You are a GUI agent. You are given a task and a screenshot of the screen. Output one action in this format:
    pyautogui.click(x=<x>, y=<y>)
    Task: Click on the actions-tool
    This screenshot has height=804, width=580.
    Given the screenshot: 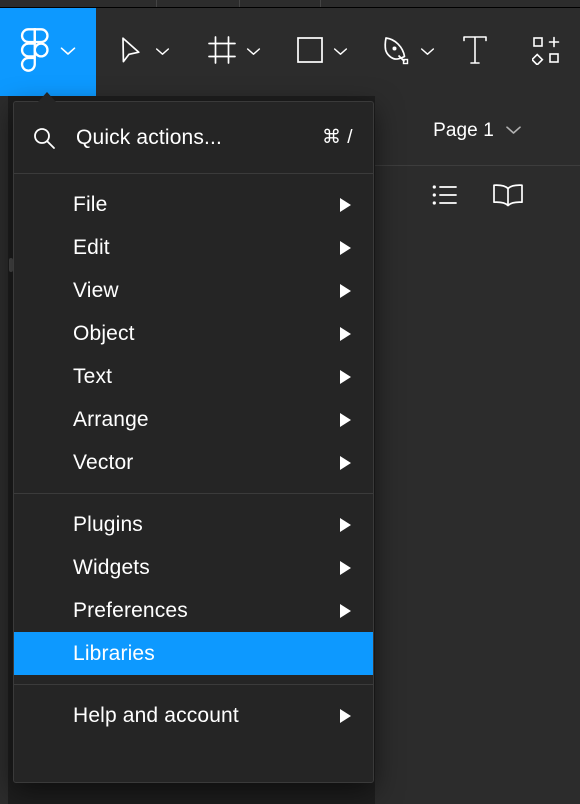 What is the action you would take?
    pyautogui.click(x=547, y=52)
    